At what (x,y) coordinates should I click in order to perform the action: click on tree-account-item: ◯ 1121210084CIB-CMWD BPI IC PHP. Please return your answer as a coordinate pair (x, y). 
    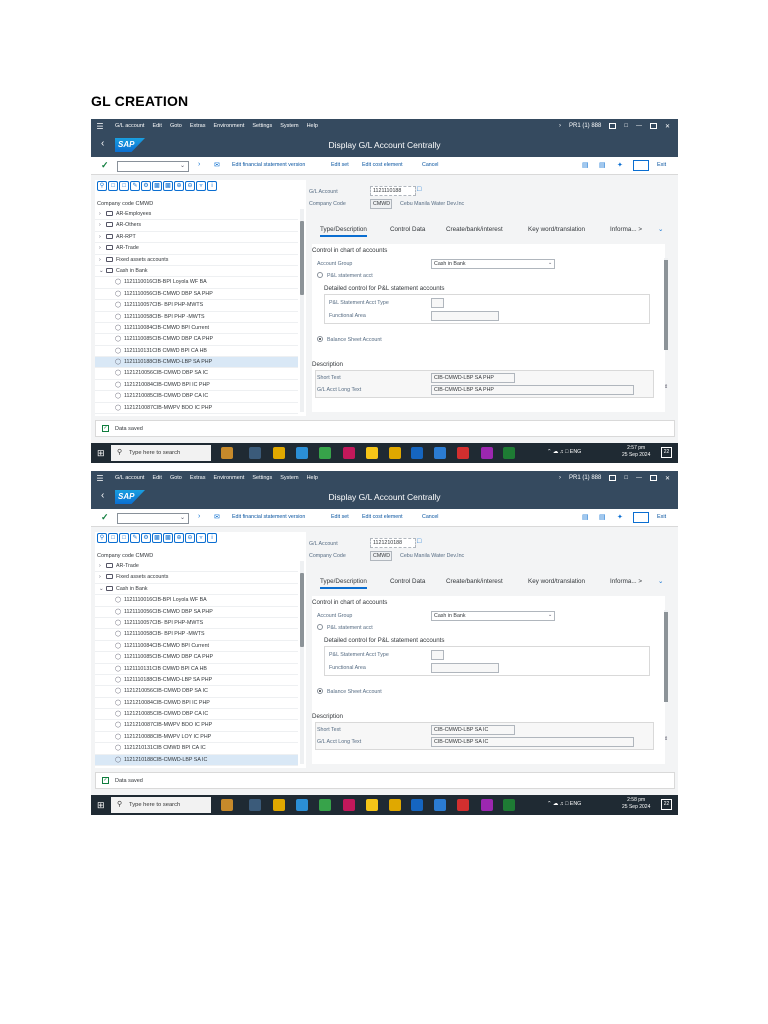
    Looking at the image, I should click on (196, 704).